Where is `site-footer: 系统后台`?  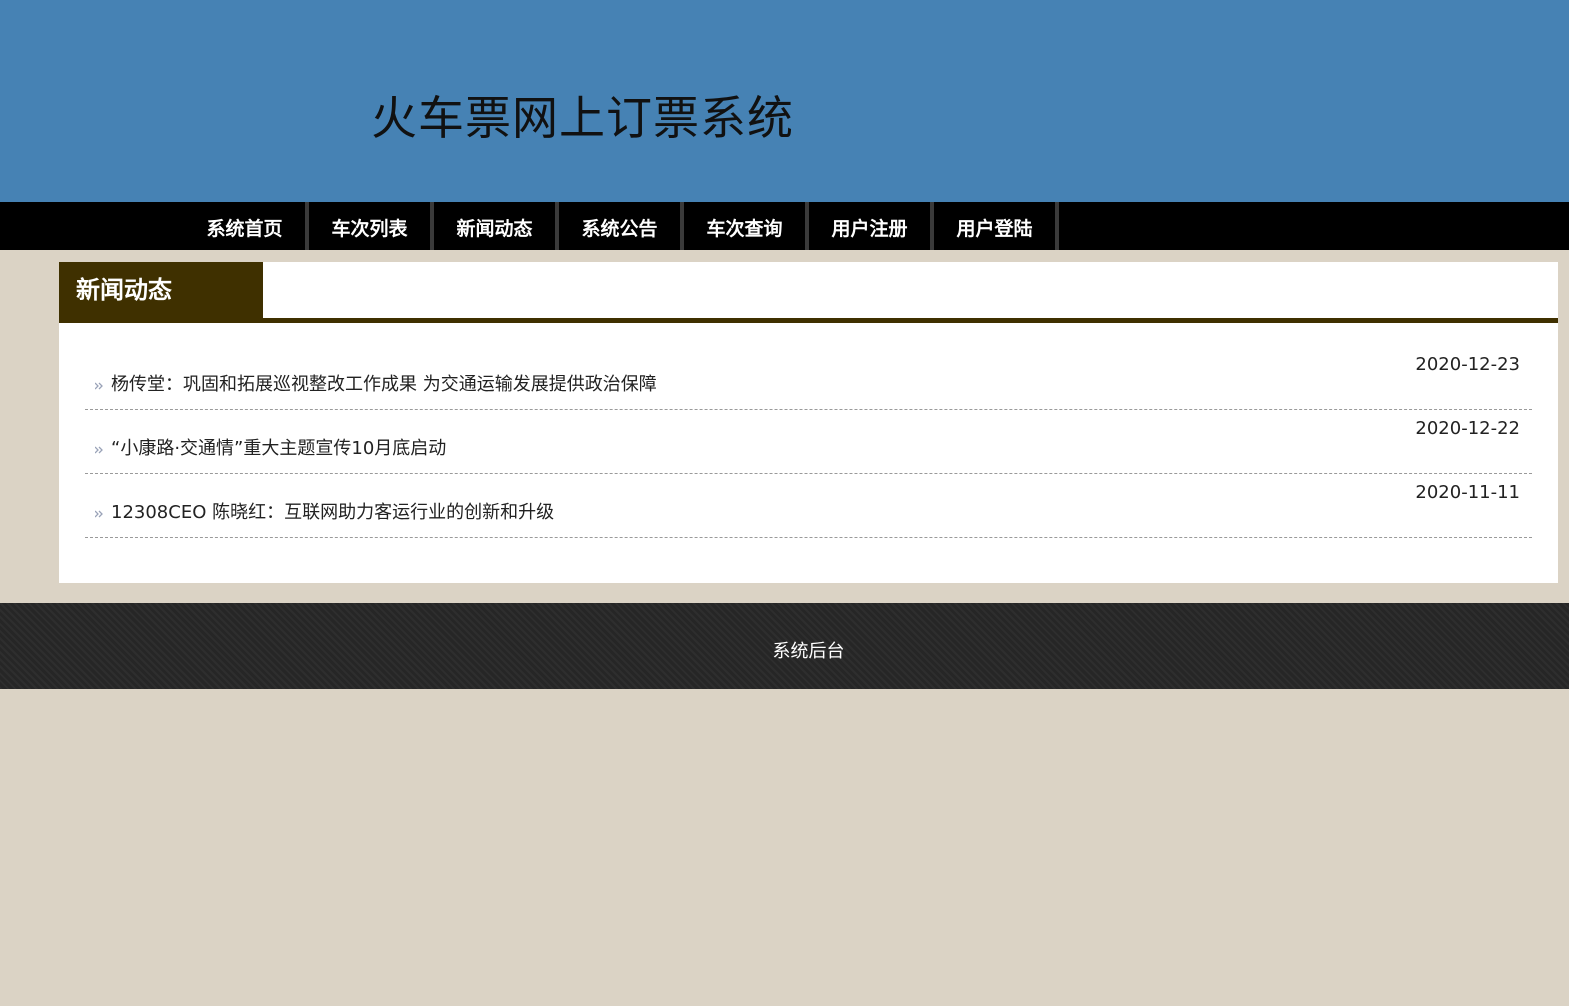 site-footer: 系统后台 is located at coordinates (784, 646).